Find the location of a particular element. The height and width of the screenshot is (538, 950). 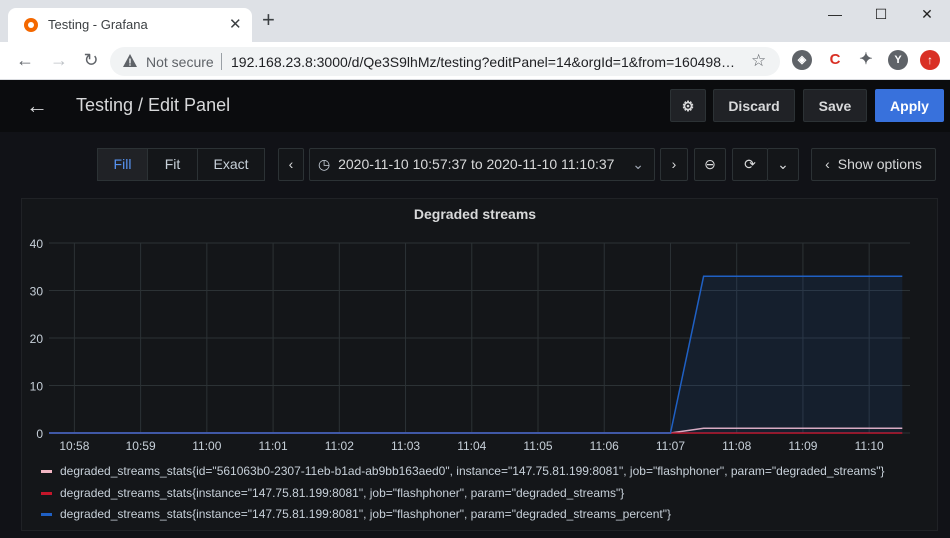

x-tick-label: 11:10 is located at coordinates (869, 446).